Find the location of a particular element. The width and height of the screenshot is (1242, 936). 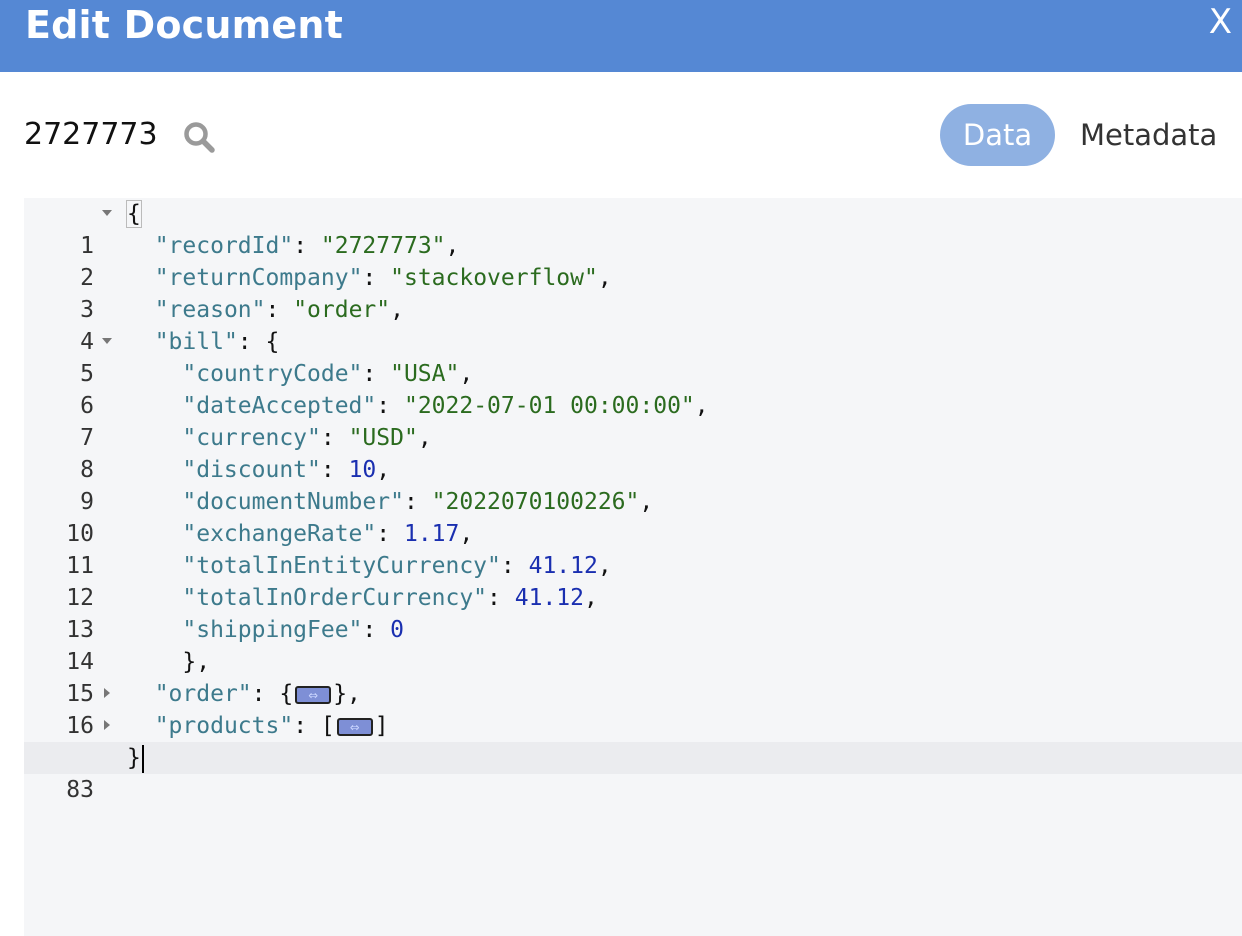

text-cursor is located at coordinates (142, 758).